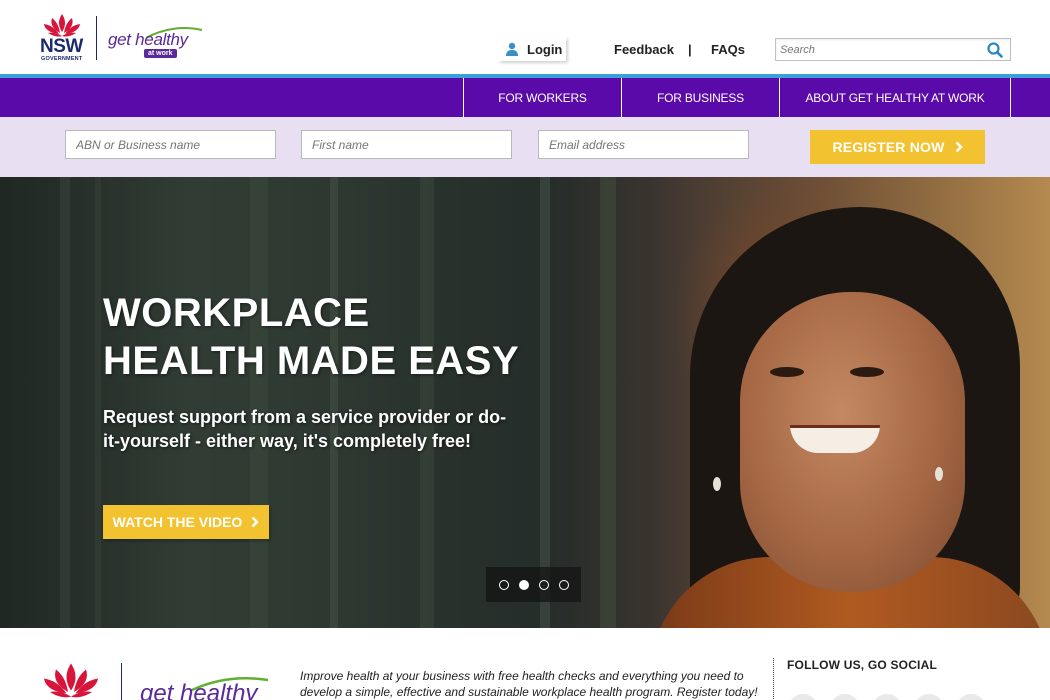  Describe the element at coordinates (148, 39) in the screenshot. I see `get-healthy-wordmark: get healthy` at that location.